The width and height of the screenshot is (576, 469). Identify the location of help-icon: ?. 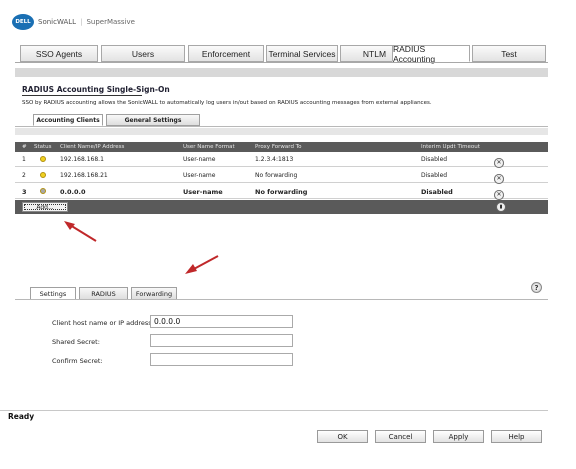
(536, 287).